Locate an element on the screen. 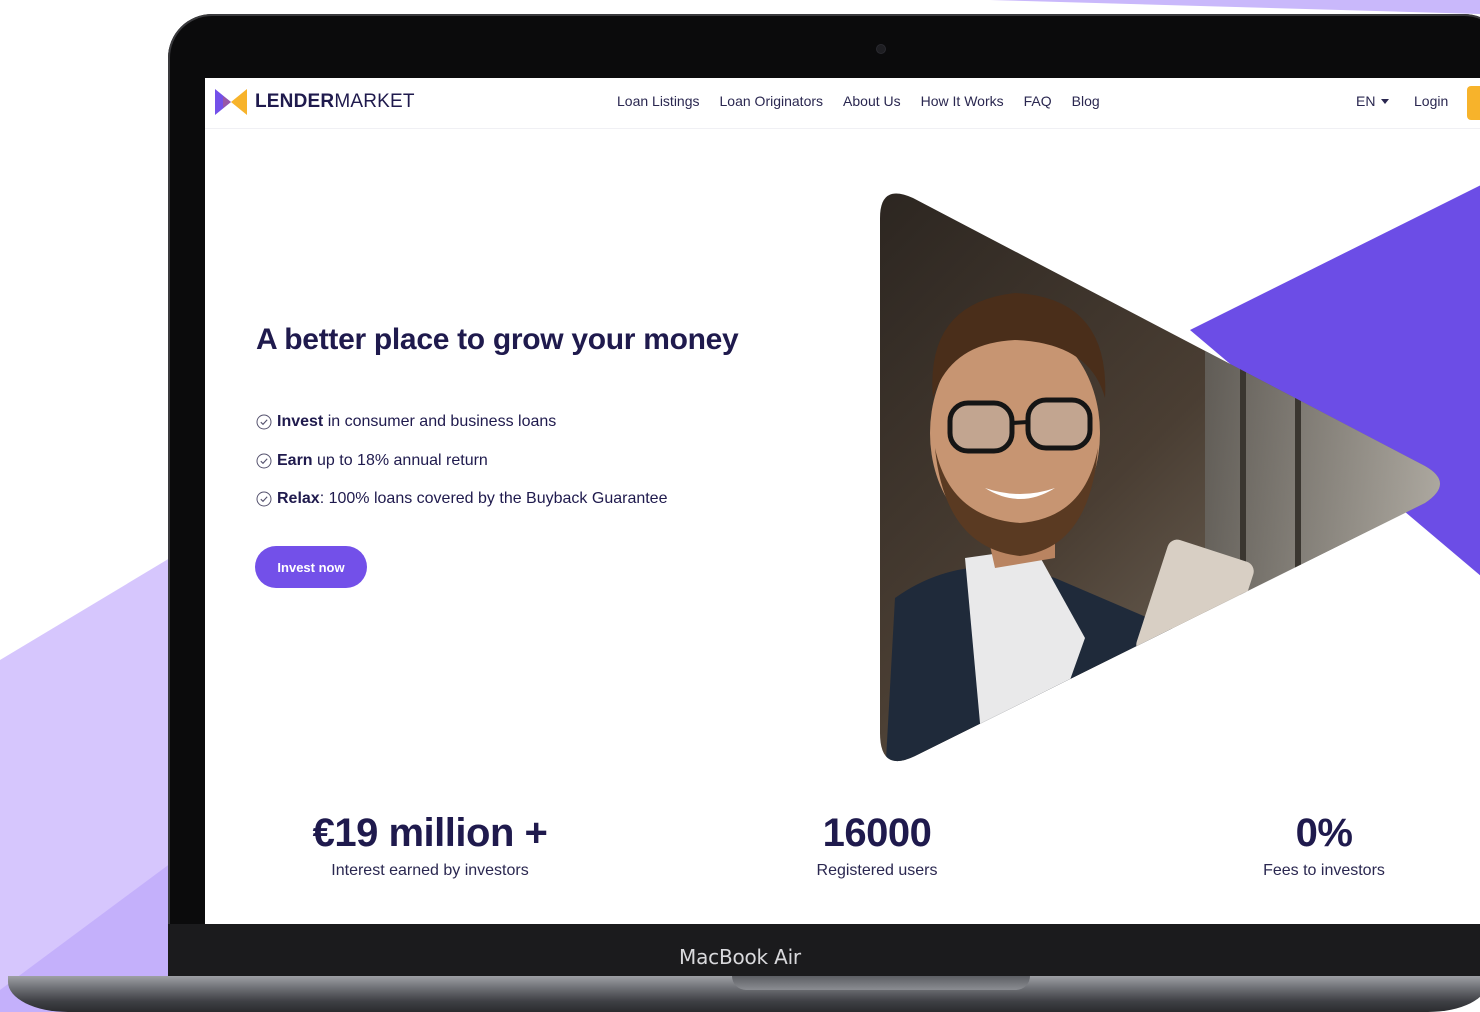 This screenshot has height=1012, width=1480. stat-value: 16000 is located at coordinates (877, 833).